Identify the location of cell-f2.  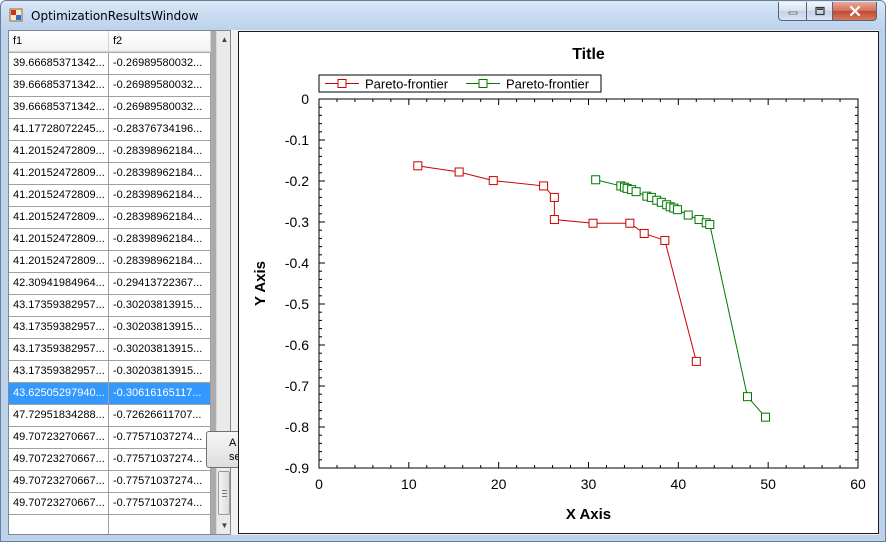
(160, 524).